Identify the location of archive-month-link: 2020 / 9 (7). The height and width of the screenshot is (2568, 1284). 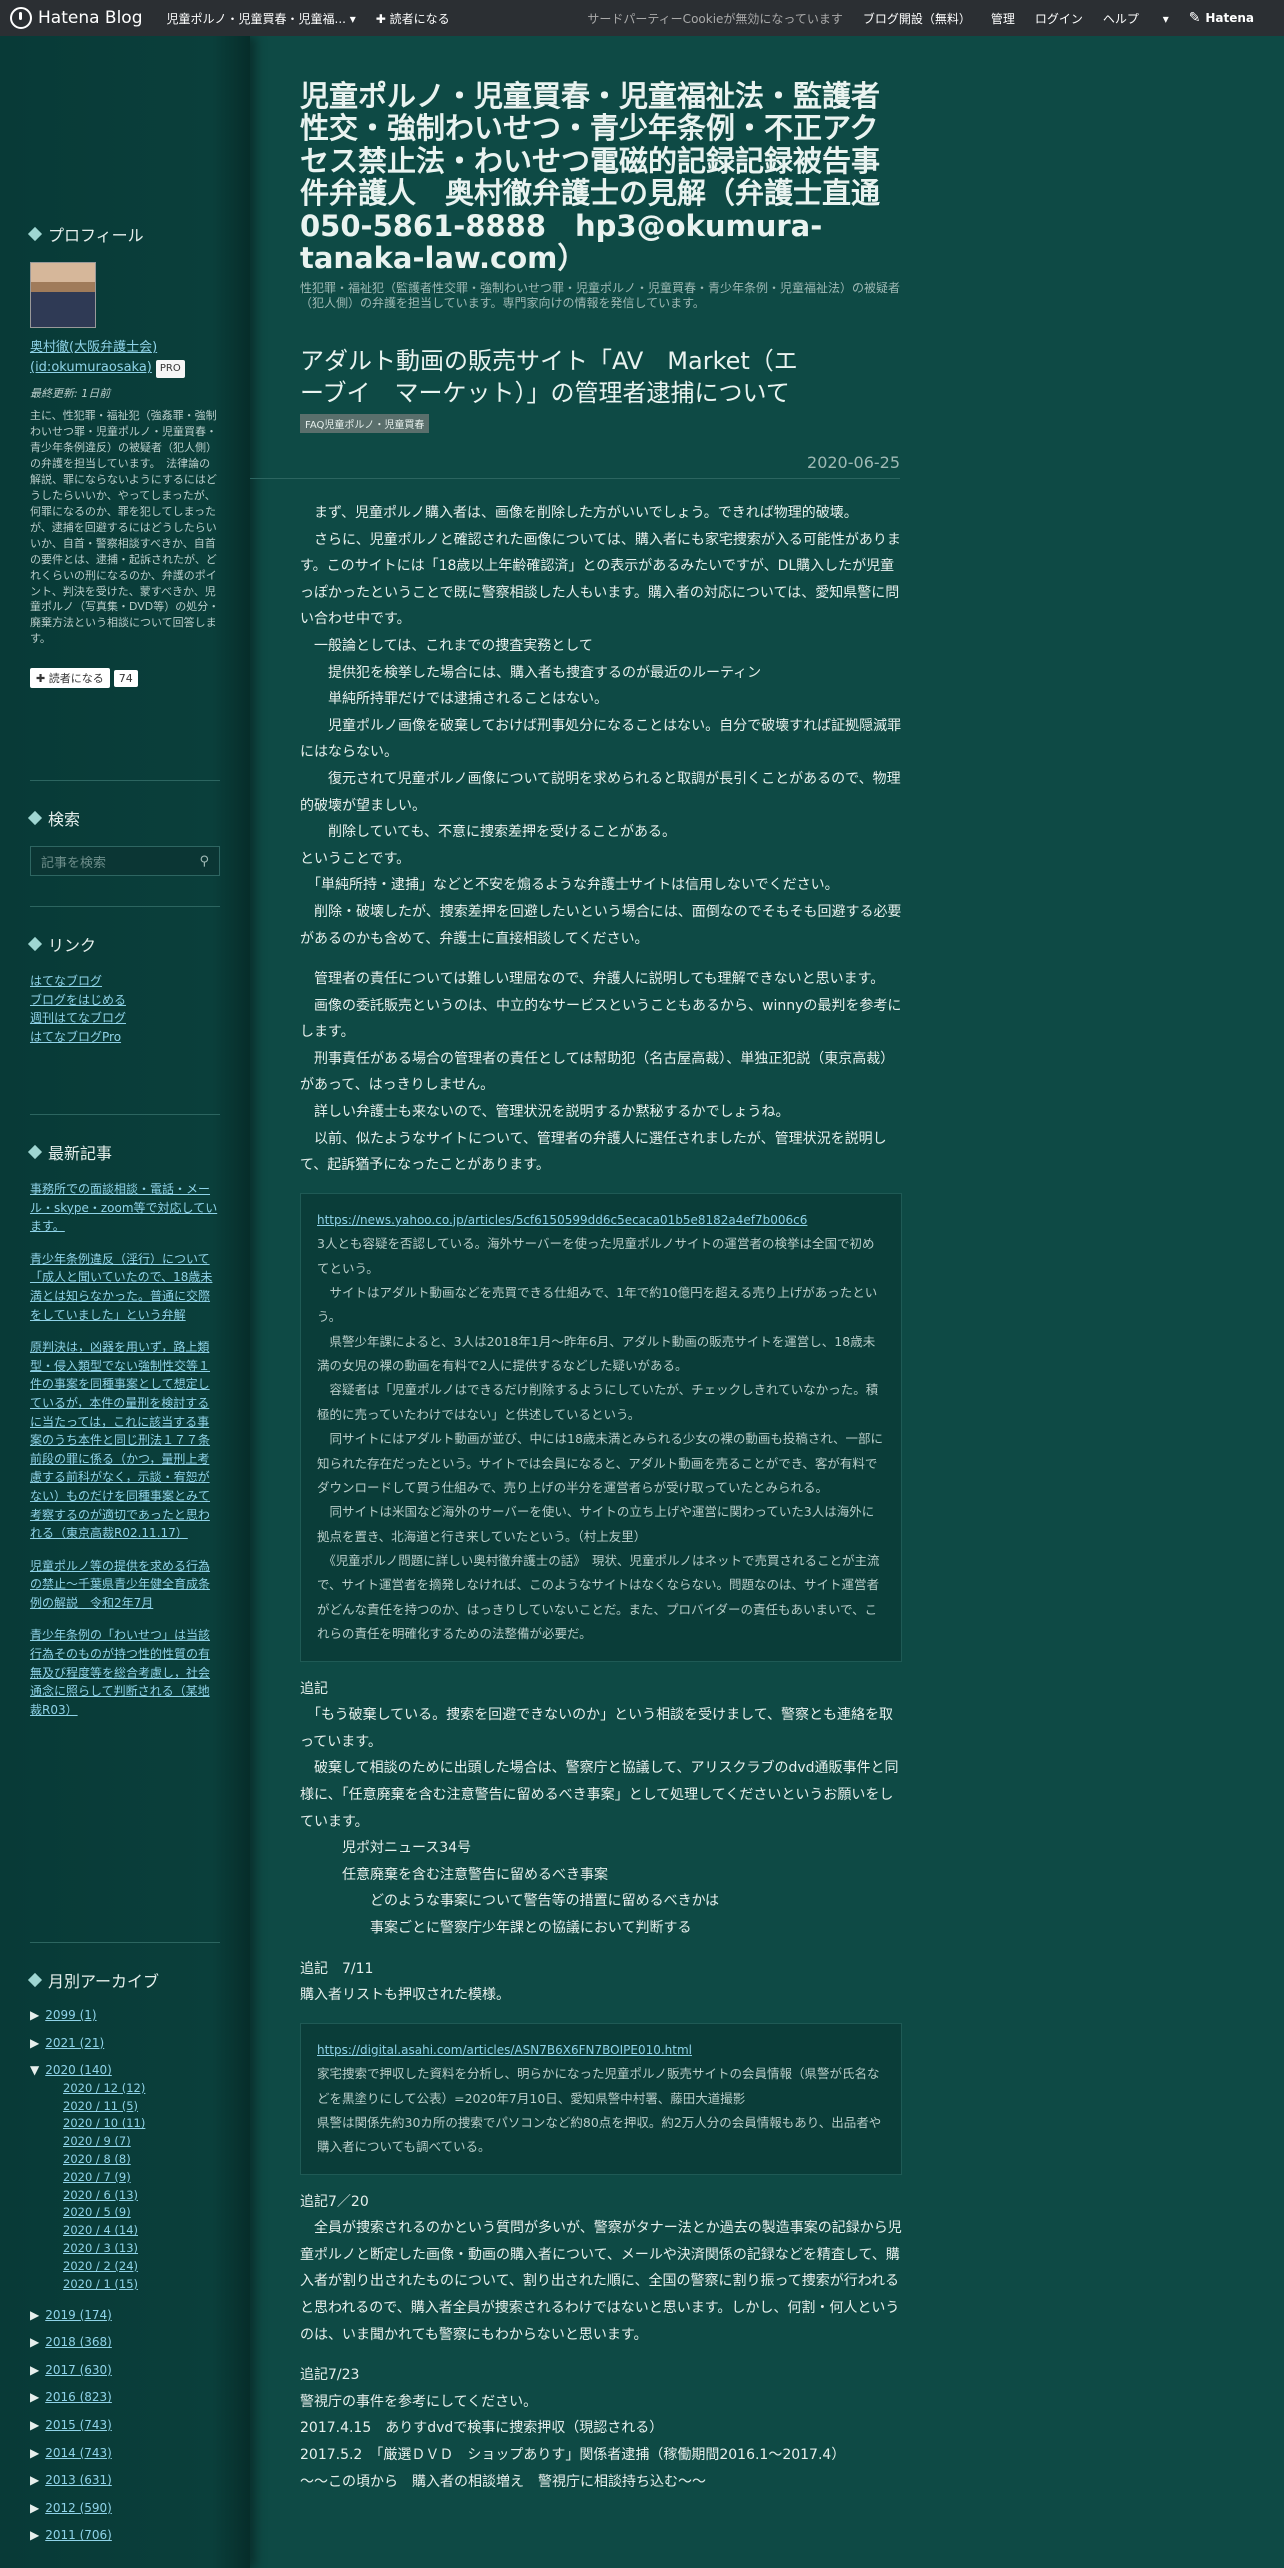
(97, 2141).